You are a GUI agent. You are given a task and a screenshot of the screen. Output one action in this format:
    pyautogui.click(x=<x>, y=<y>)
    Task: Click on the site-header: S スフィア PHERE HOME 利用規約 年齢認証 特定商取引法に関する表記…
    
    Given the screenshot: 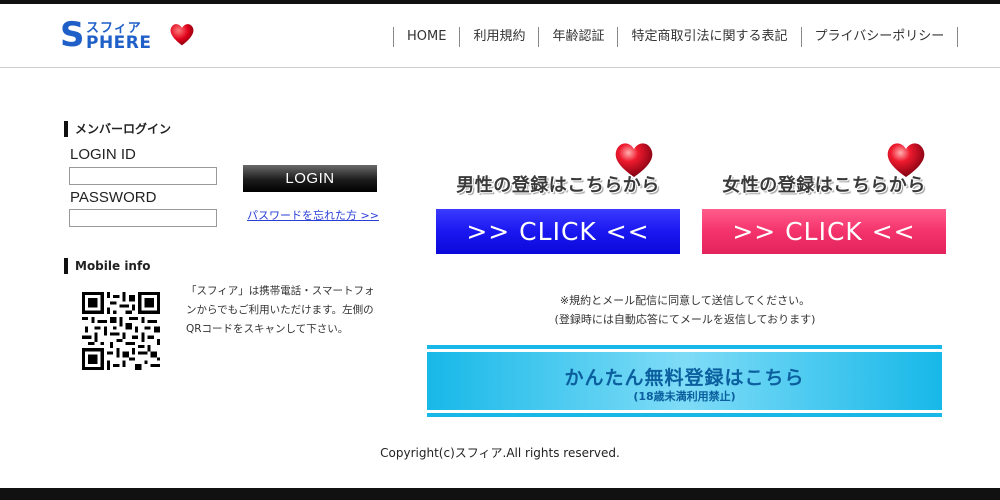 What is the action you would take?
    pyautogui.click(x=500, y=36)
    